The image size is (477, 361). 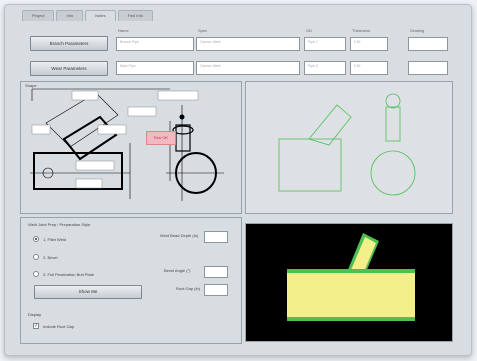 I want to click on tab-project: Project, so click(x=38, y=15).